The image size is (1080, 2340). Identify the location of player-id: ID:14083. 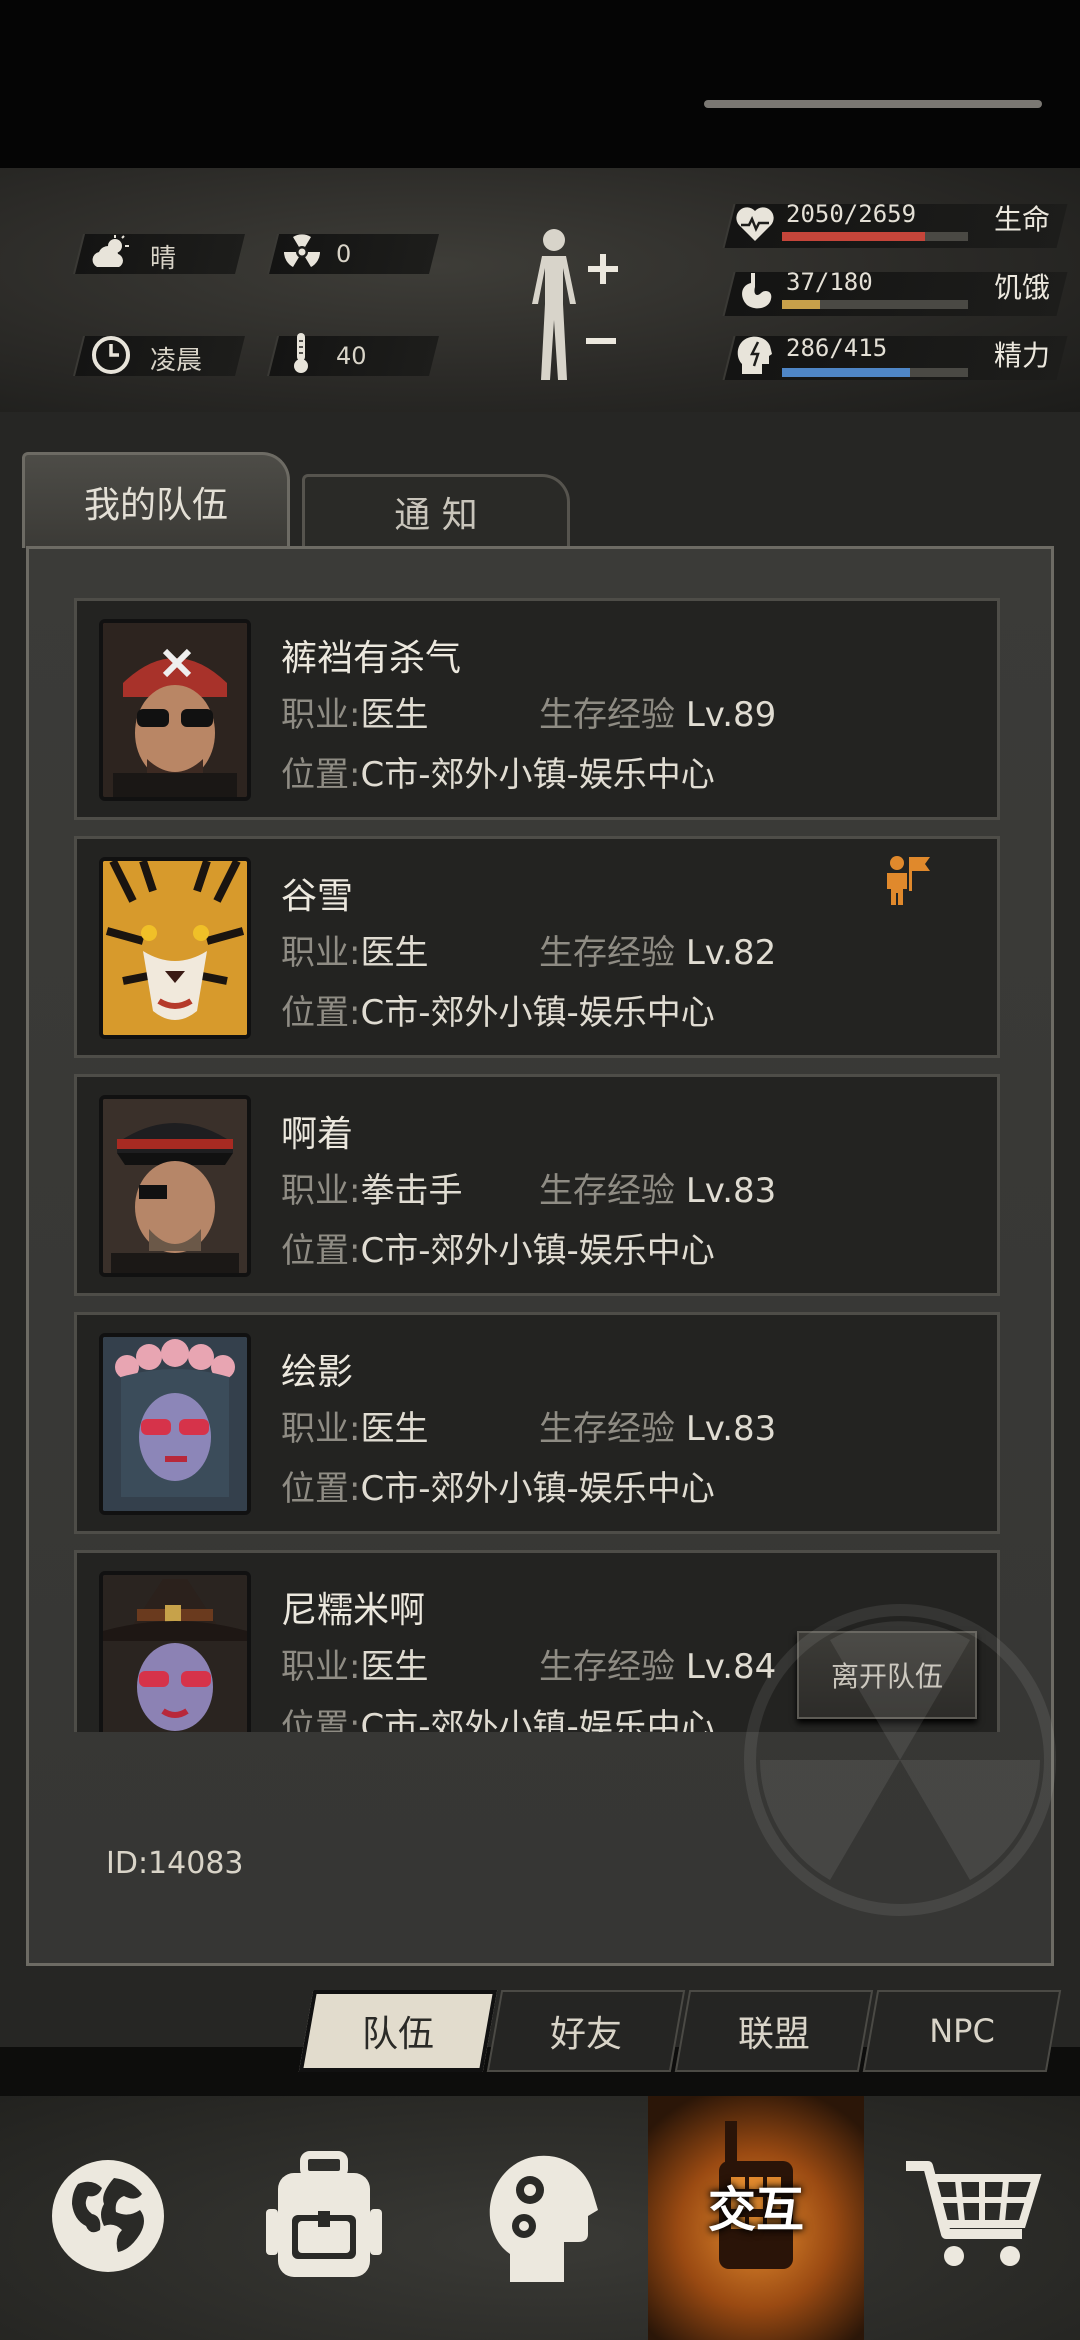
(175, 1863).